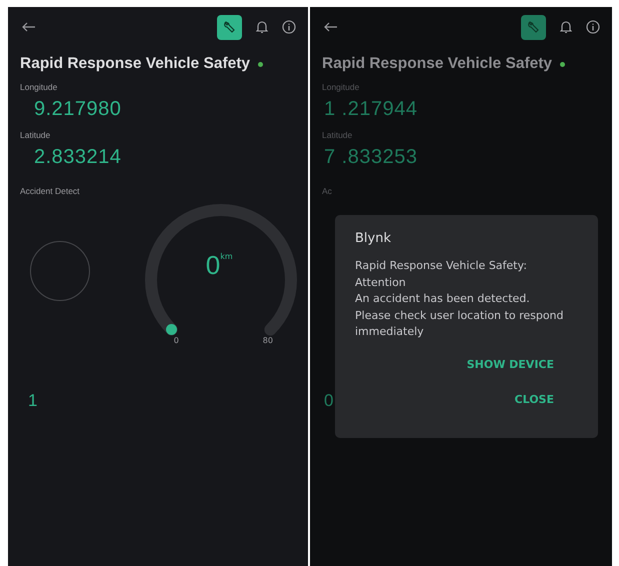  What do you see at coordinates (373, 238) in the screenshot?
I see `dialog-title: Blynk` at bounding box center [373, 238].